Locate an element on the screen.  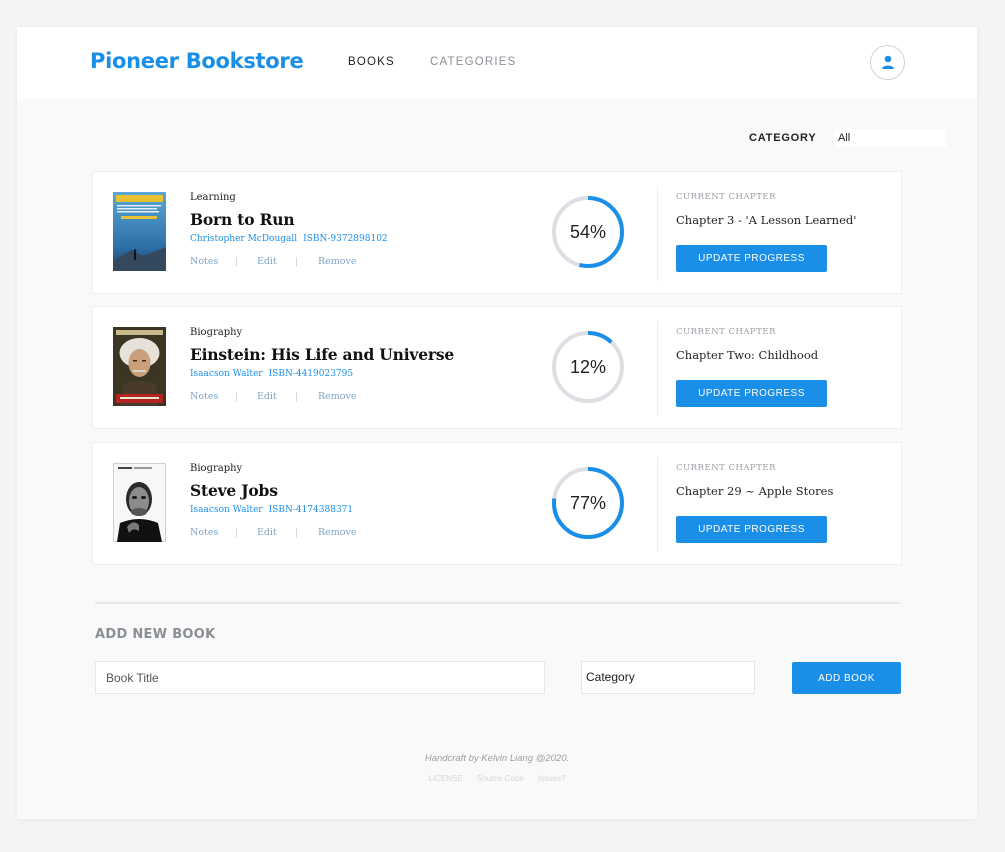
section-divider is located at coordinates (497, 603).